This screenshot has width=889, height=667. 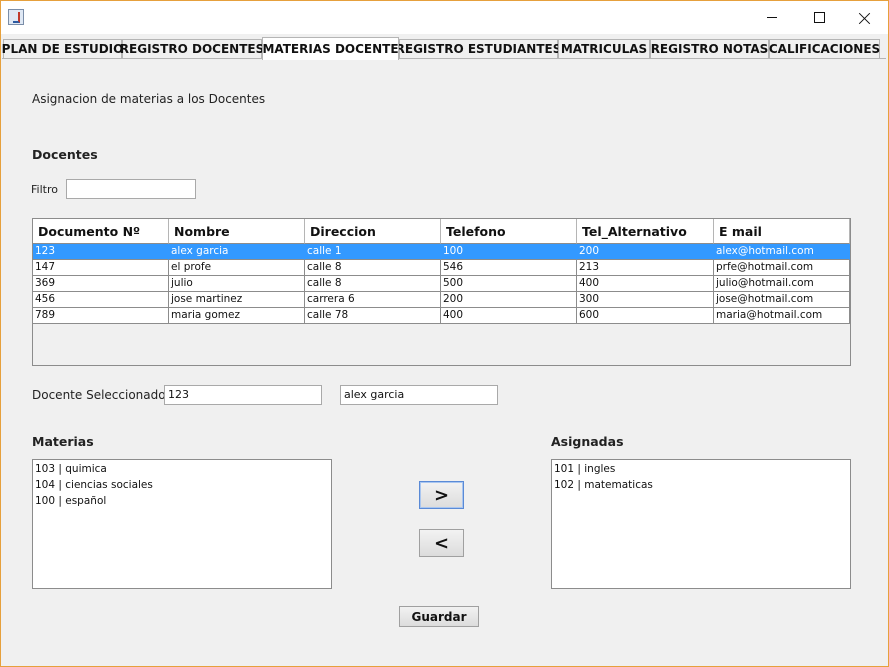 What do you see at coordinates (709, 48) in the screenshot?
I see `tab-registro-notas: REGISTRO NOTAS` at bounding box center [709, 48].